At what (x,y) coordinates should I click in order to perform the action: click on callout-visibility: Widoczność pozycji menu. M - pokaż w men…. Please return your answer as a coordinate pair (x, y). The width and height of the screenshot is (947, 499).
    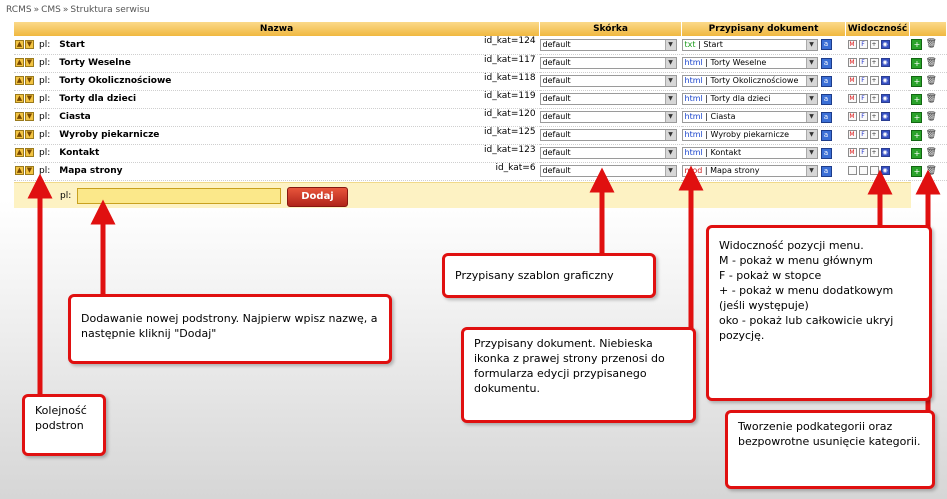
    Looking at the image, I should click on (819, 313).